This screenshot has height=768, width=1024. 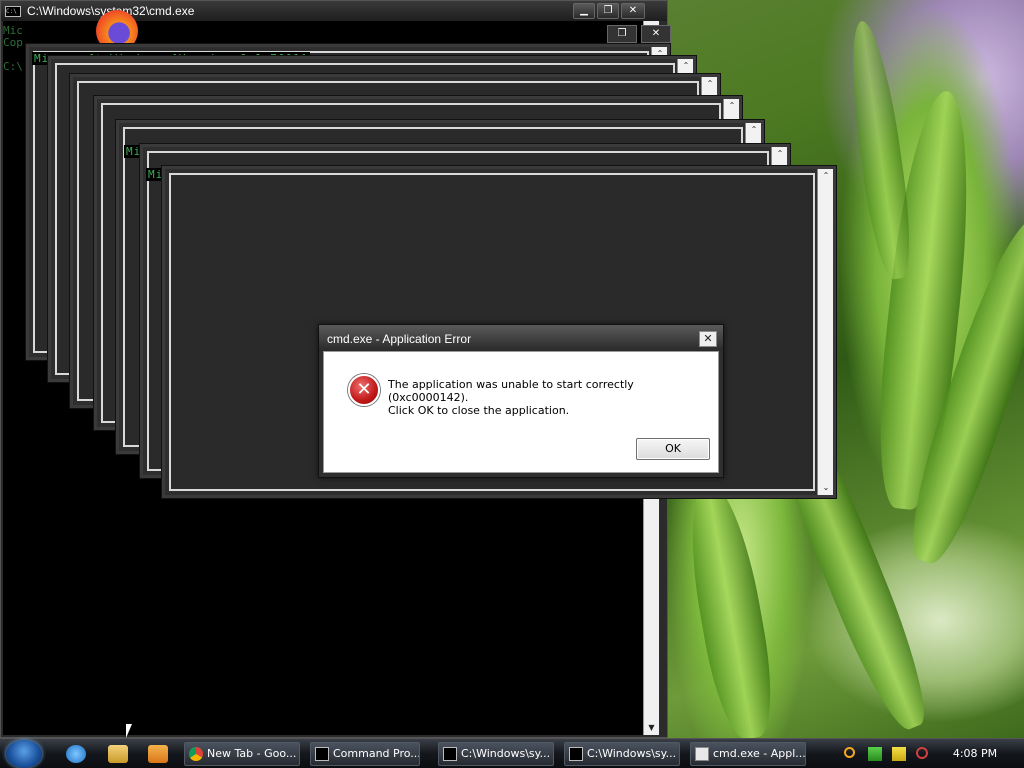 What do you see at coordinates (521, 338) in the screenshot?
I see `dialog-title: cmd.exe - Application Error` at bounding box center [521, 338].